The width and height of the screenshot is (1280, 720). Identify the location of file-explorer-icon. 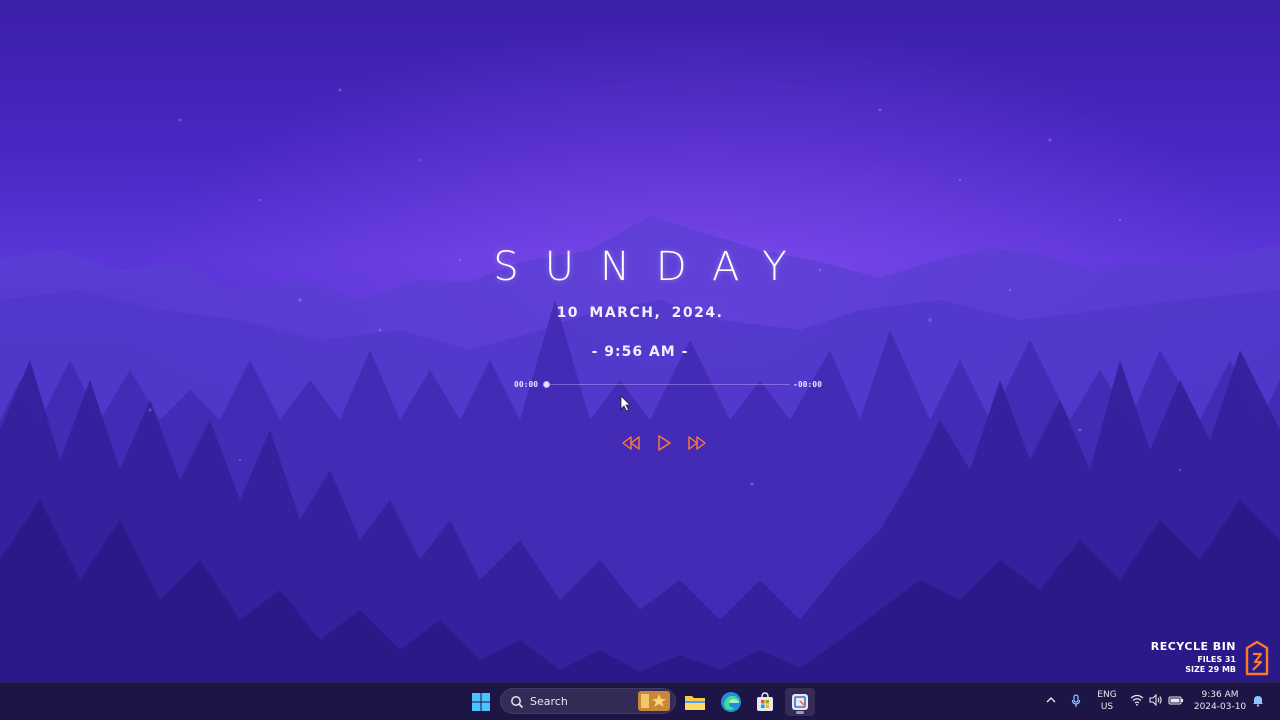
(695, 703).